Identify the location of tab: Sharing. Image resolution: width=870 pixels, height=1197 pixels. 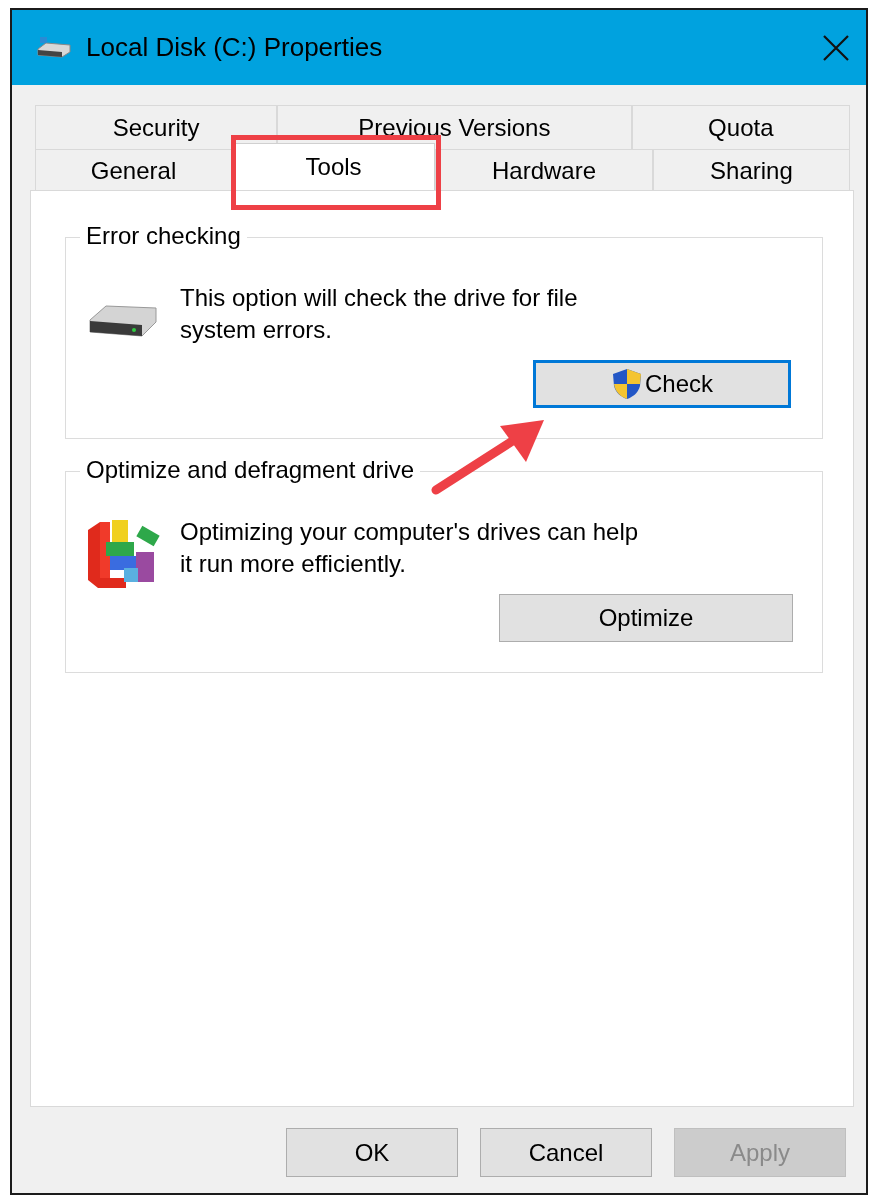
(751, 169).